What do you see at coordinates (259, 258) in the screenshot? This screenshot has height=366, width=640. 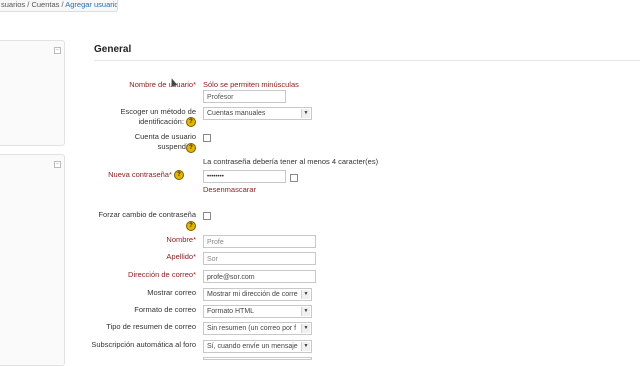 I see `lastname-input: Sor` at bounding box center [259, 258].